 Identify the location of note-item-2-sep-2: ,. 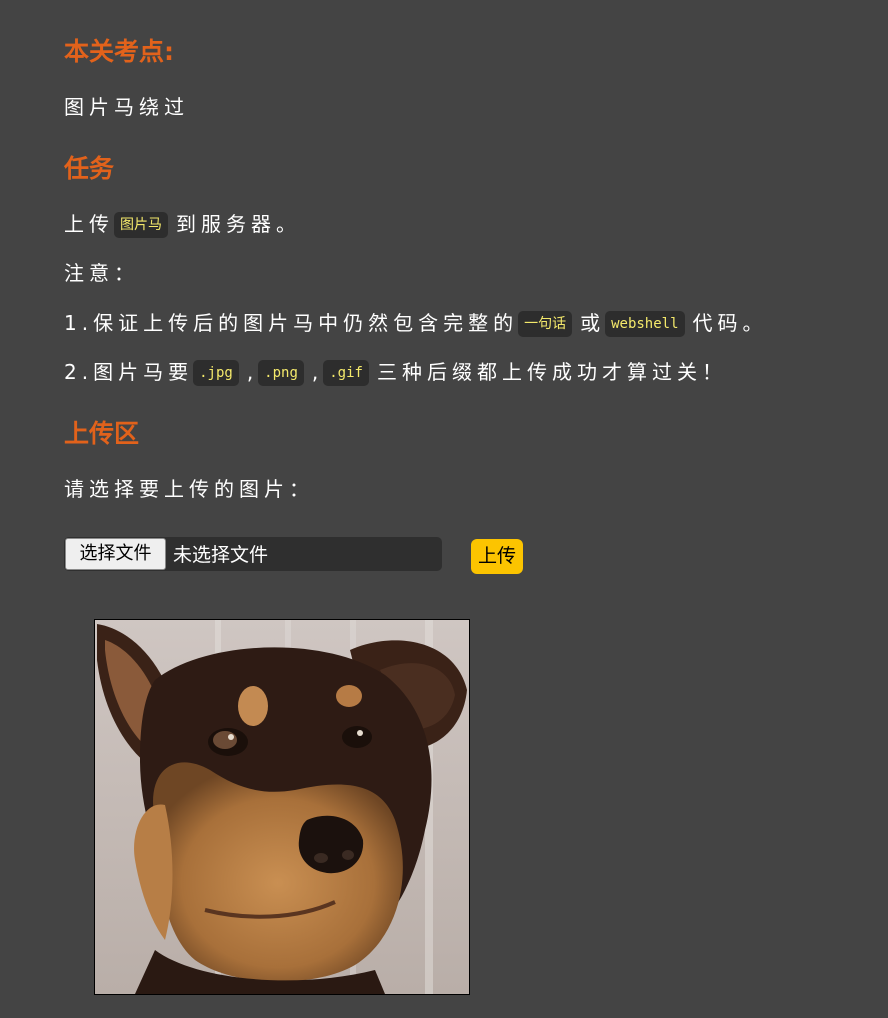
(317, 372).